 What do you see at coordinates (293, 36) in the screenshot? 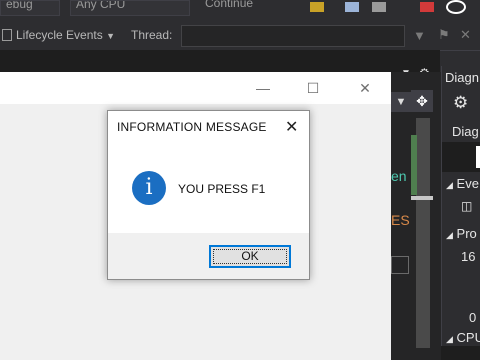
I see `thread-dropdown` at bounding box center [293, 36].